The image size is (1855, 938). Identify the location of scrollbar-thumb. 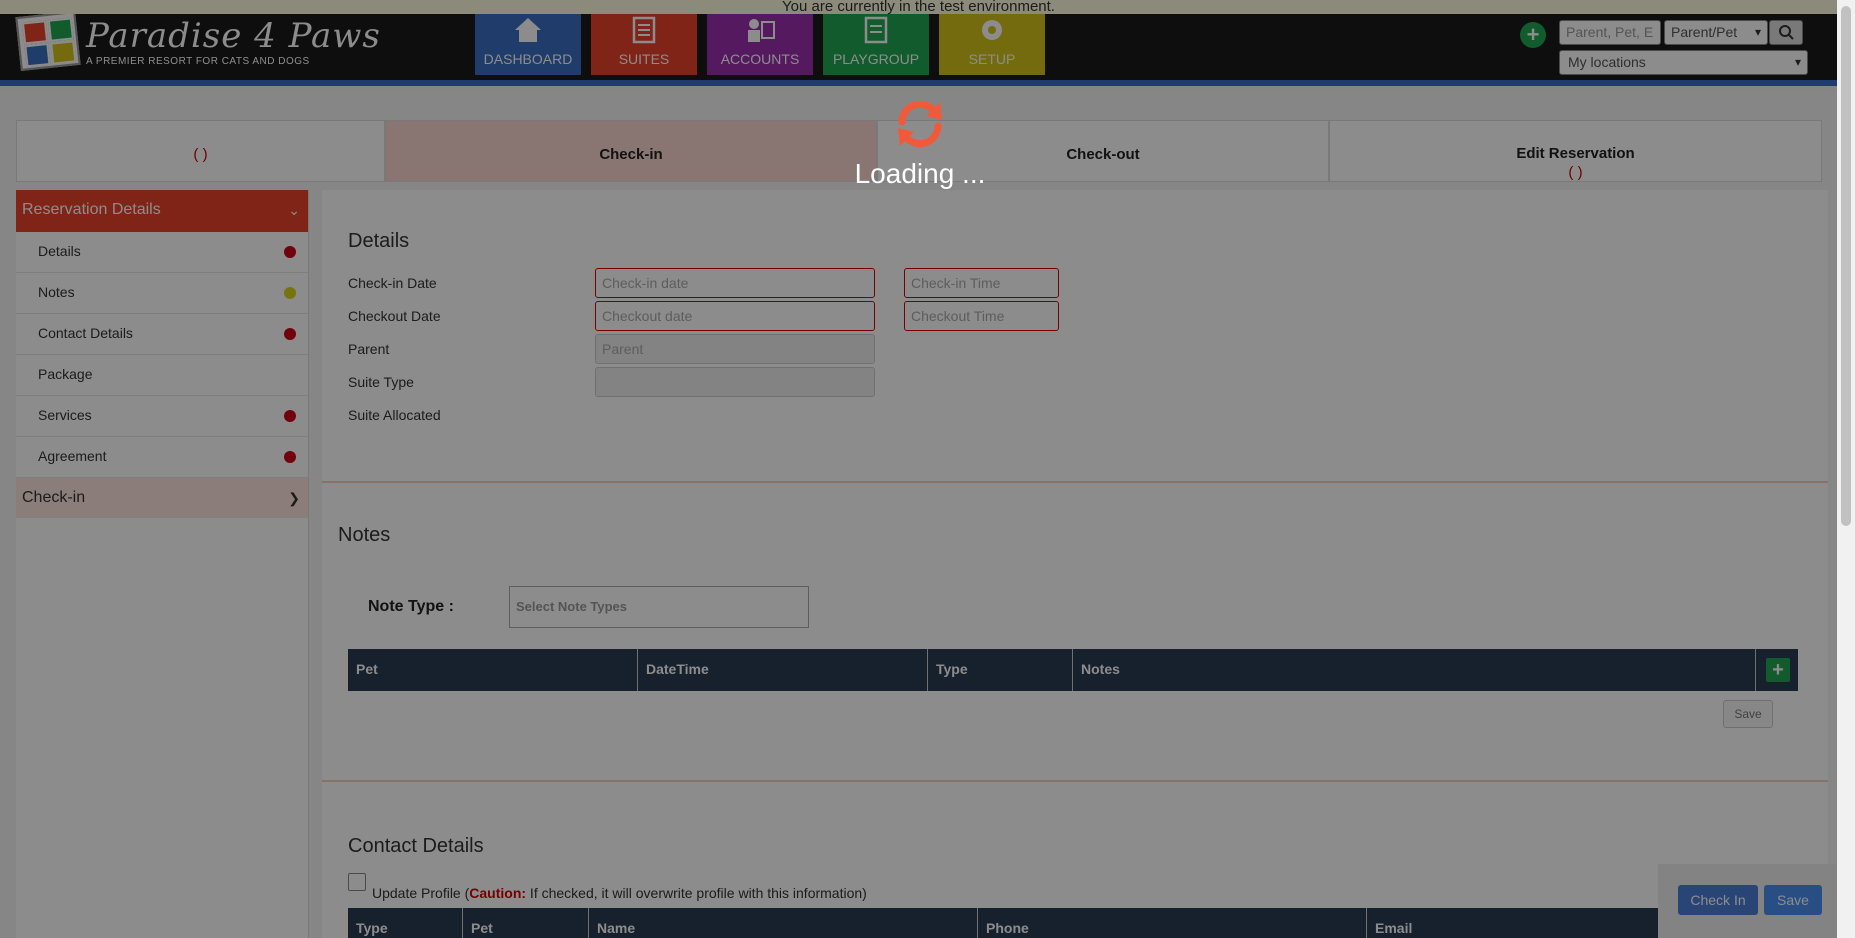
(1846, 266).